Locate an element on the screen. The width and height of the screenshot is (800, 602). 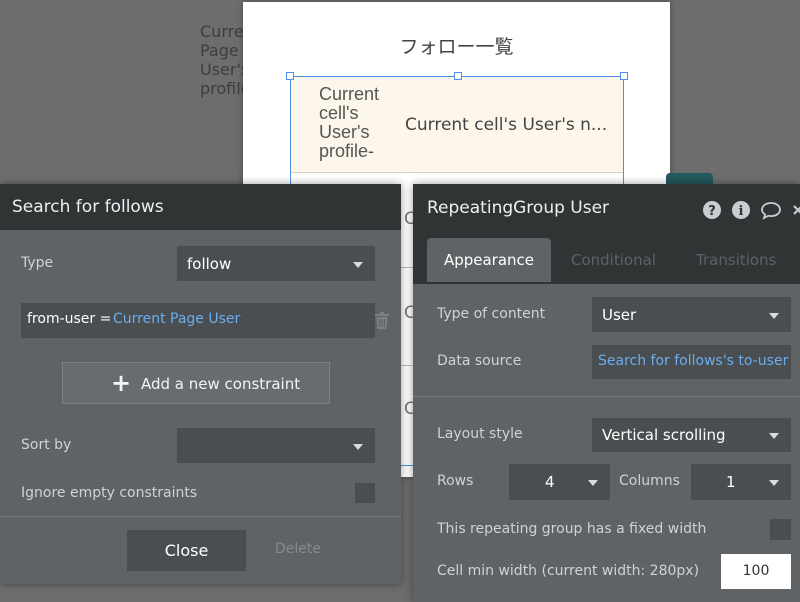
ignore-empty-label: Ignore empty constraints is located at coordinates (109, 493).